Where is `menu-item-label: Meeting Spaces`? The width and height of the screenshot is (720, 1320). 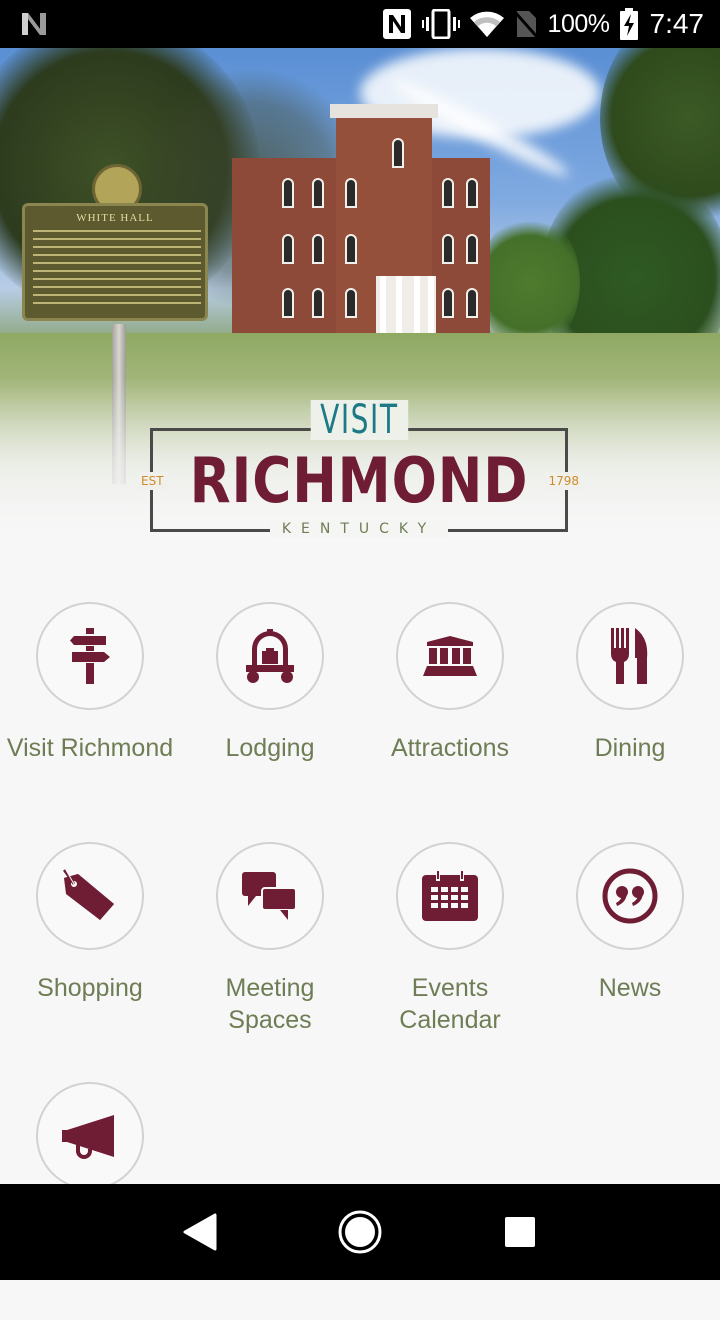 menu-item-label: Meeting Spaces is located at coordinates (270, 1004).